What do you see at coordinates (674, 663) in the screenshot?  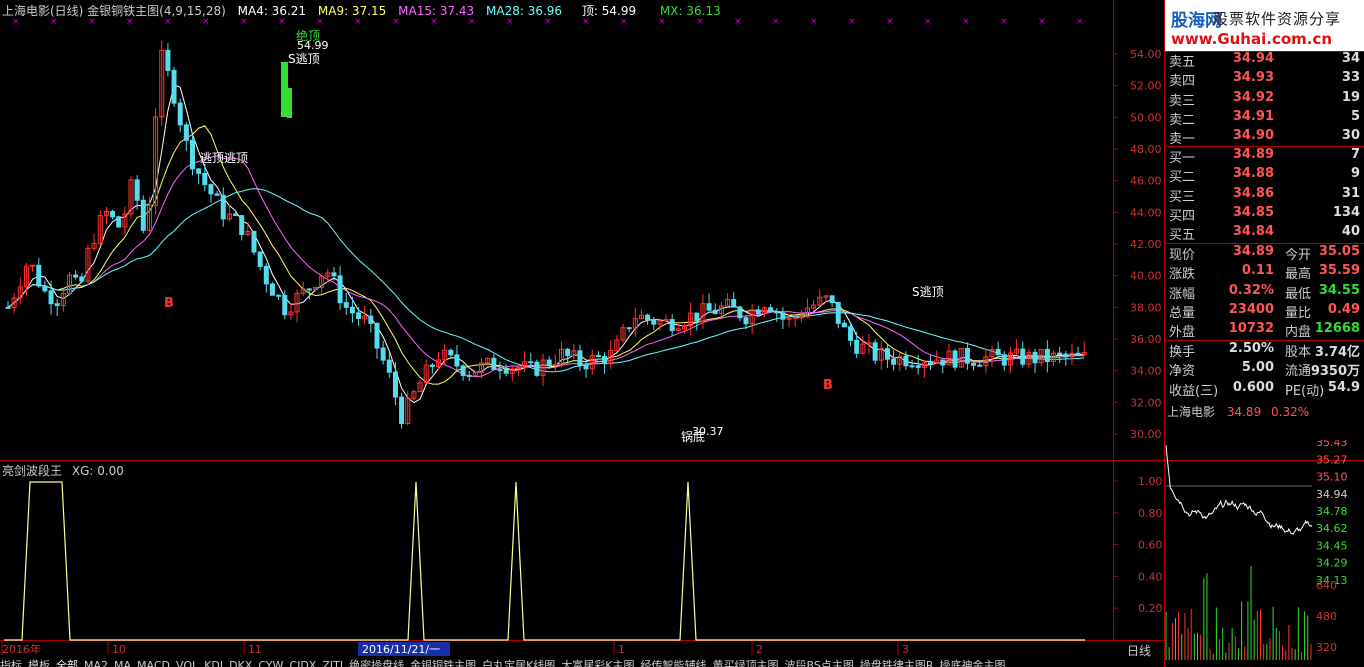 I see `indicator-tab: 经传智能辅线` at bounding box center [674, 663].